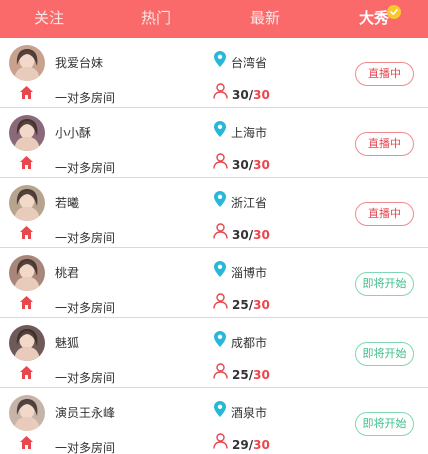  What do you see at coordinates (49, 19) in the screenshot?
I see `tab-follow: 关注` at bounding box center [49, 19].